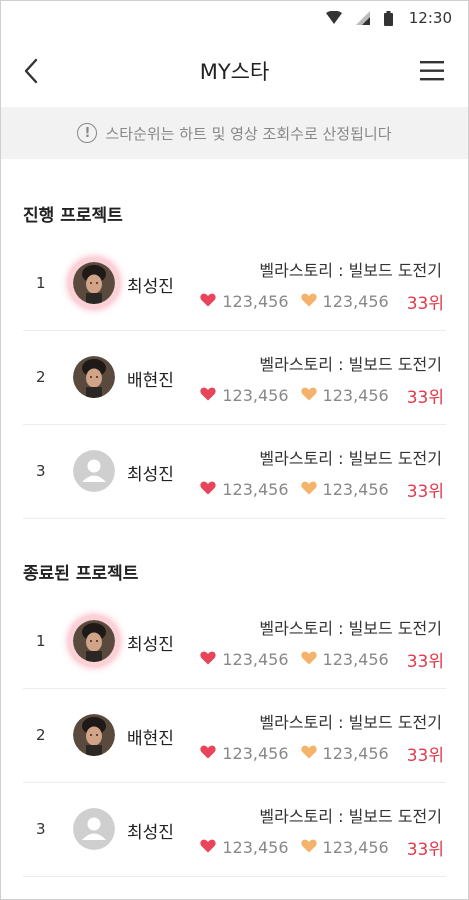 The image size is (469, 900). Describe the element at coordinates (362, 18) in the screenshot. I see `signal-icon` at that location.